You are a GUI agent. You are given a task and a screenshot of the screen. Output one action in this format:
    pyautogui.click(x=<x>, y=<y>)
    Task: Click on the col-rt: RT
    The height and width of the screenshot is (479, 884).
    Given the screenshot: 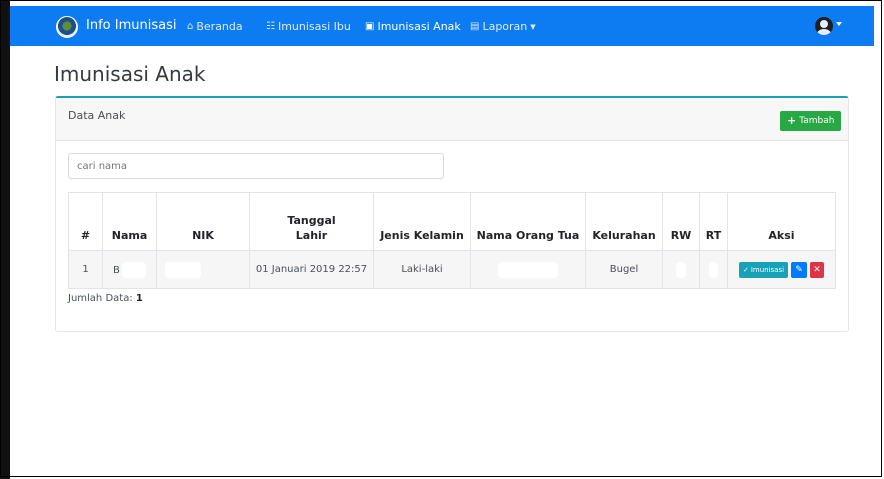 What is the action you would take?
    pyautogui.click(x=713, y=221)
    